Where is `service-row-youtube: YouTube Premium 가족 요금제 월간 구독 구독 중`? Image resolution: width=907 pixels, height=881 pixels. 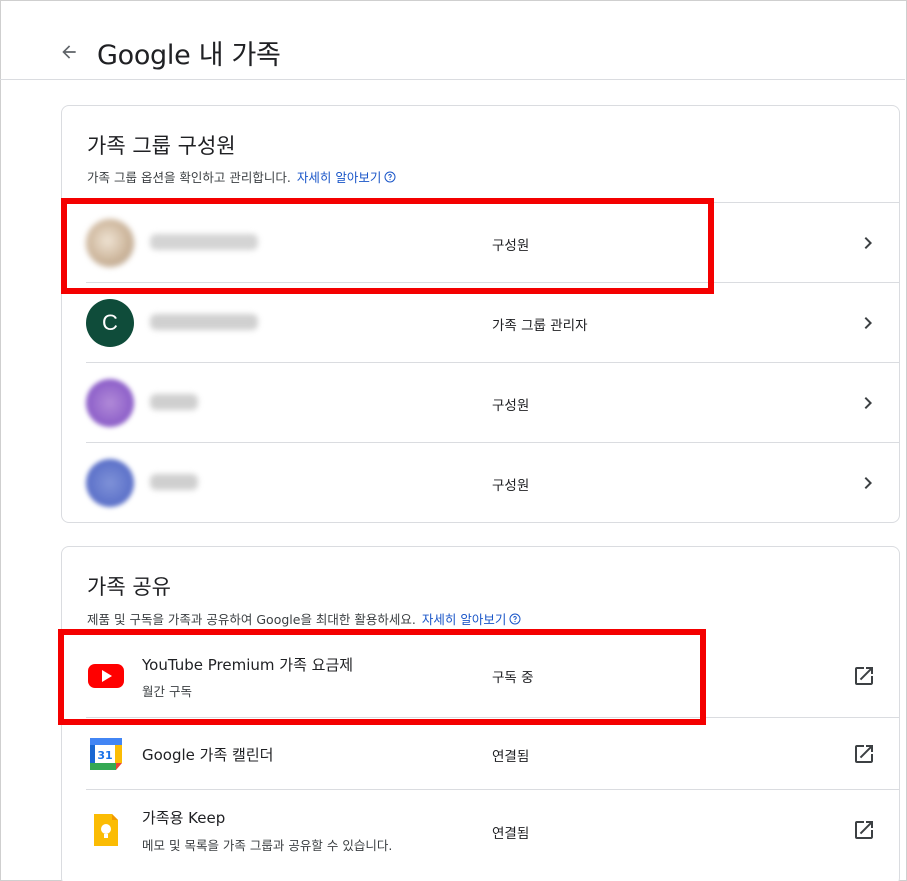 service-row-youtube: YouTube Premium 가족 요금제 월간 구독 구독 중 is located at coordinates (492, 676).